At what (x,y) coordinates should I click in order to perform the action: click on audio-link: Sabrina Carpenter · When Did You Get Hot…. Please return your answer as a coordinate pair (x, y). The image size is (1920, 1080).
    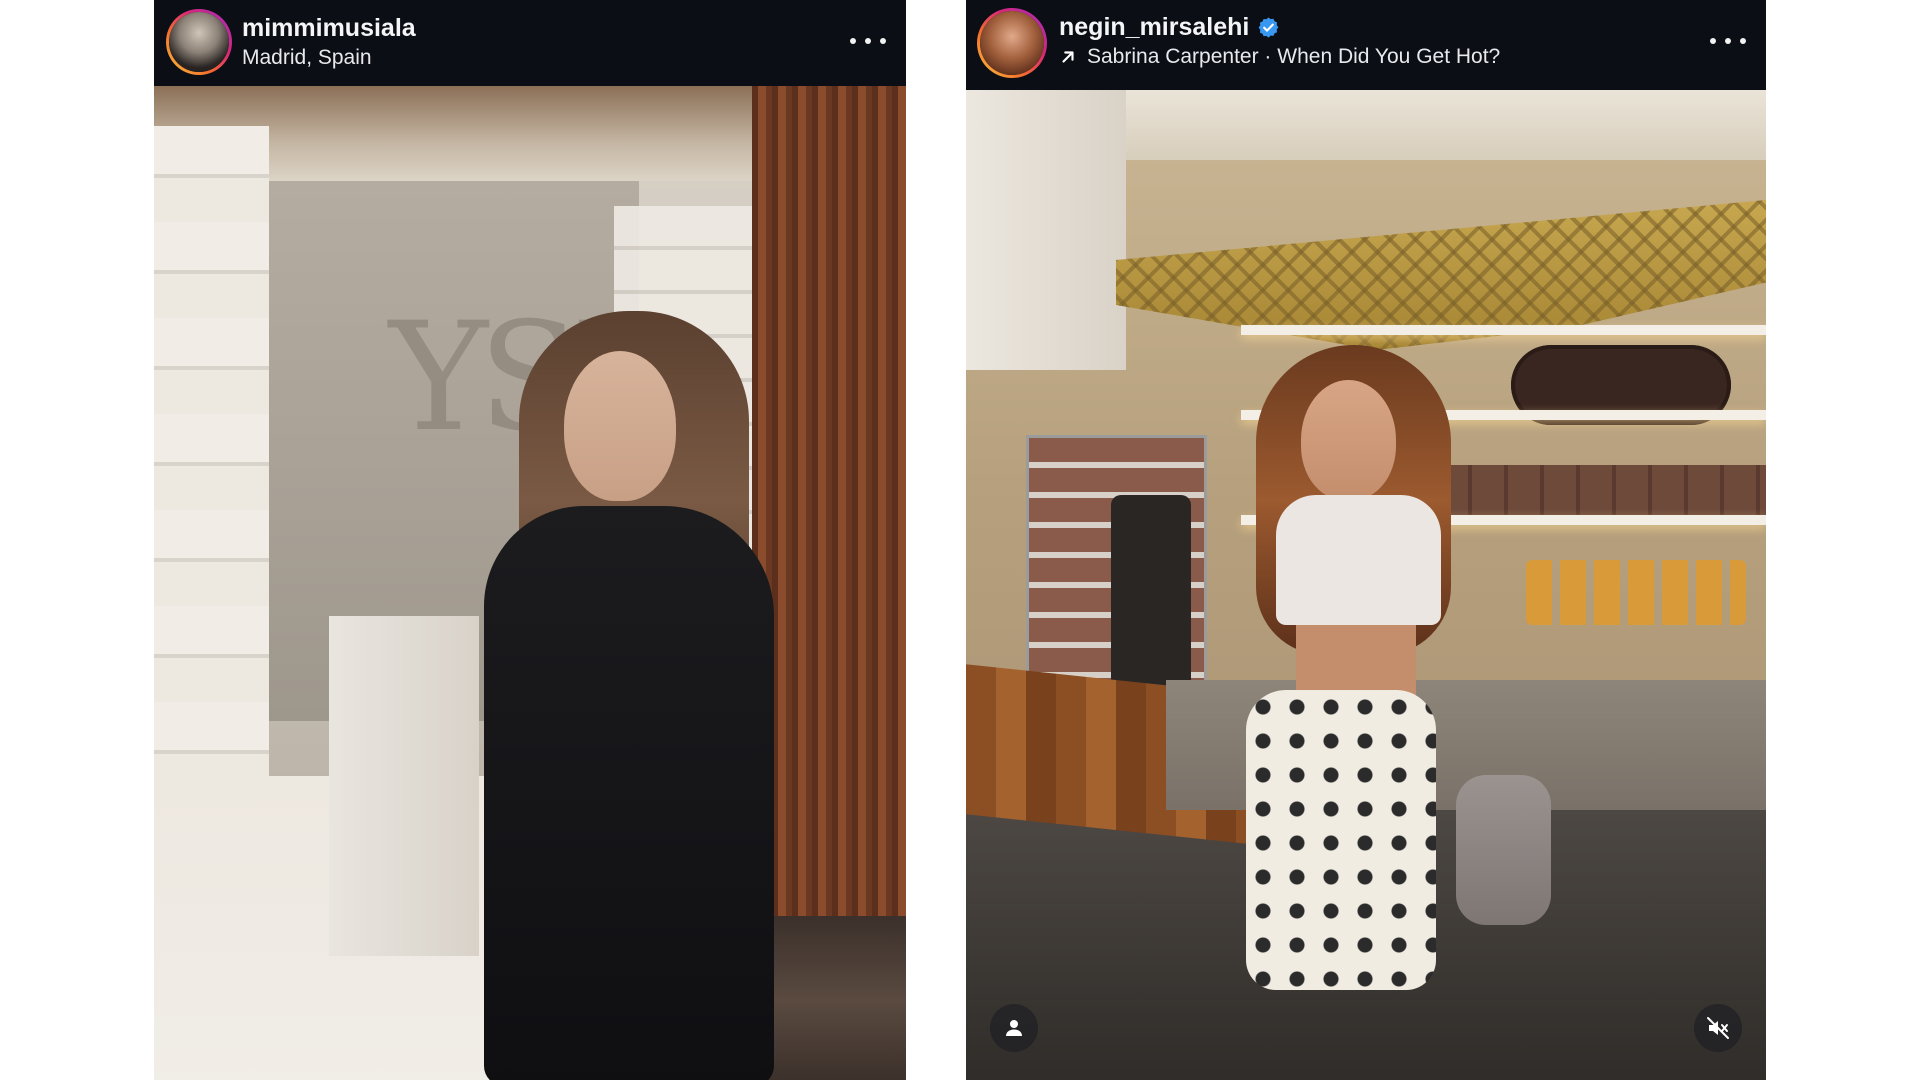
    Looking at the image, I should click on (1279, 57).